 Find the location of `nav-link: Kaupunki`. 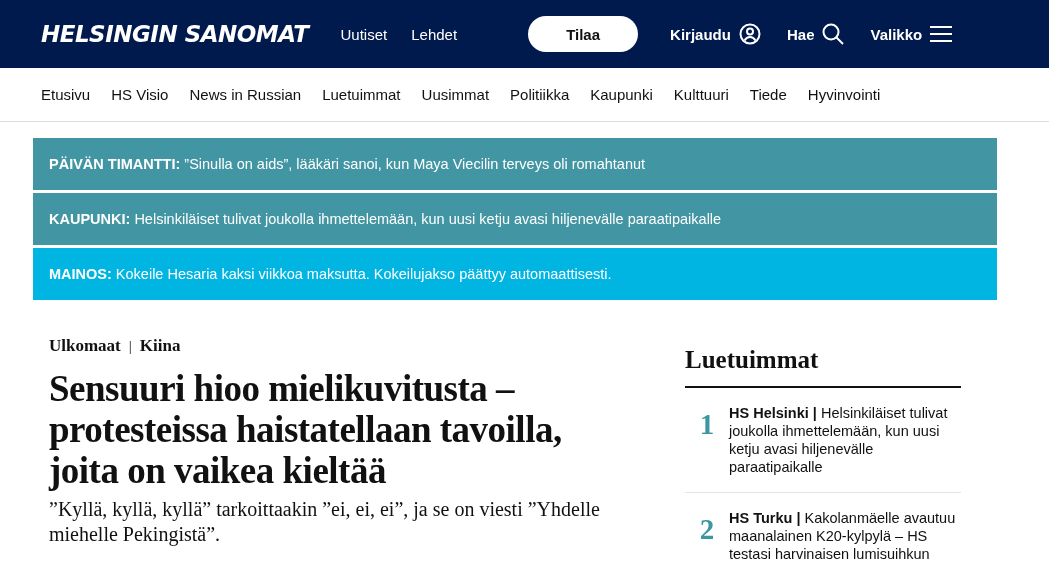

nav-link: Kaupunki is located at coordinates (621, 94).